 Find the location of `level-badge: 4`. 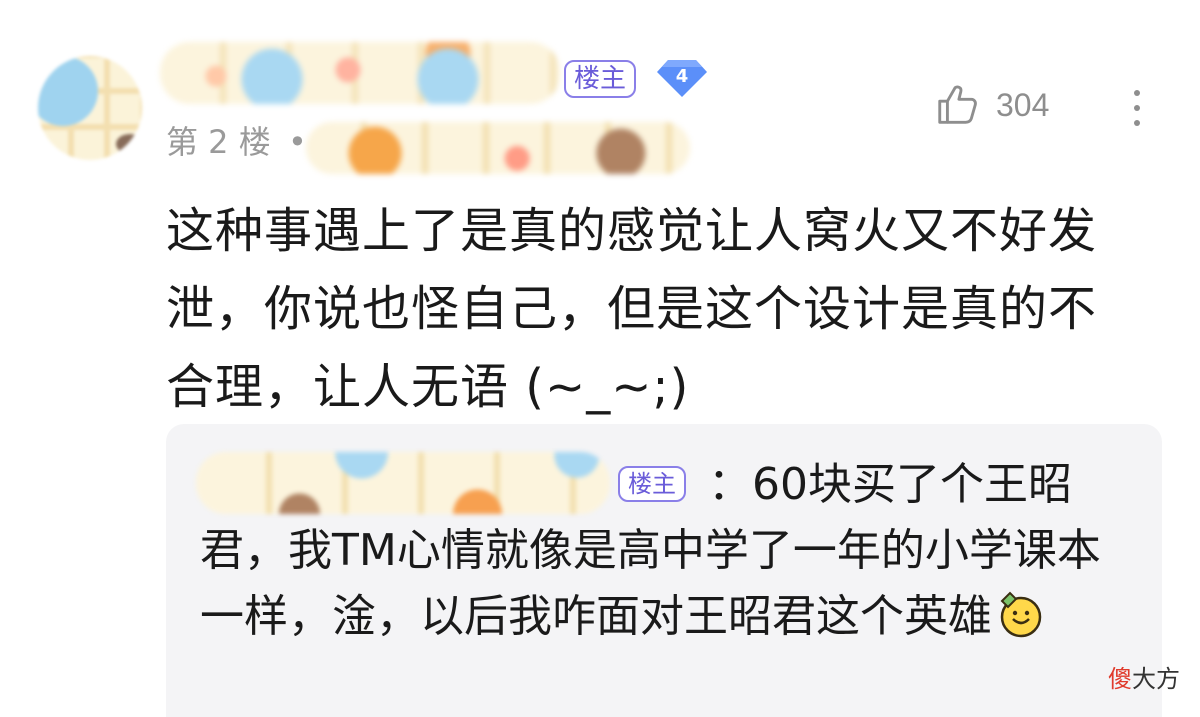

level-badge: 4 is located at coordinates (682, 78).